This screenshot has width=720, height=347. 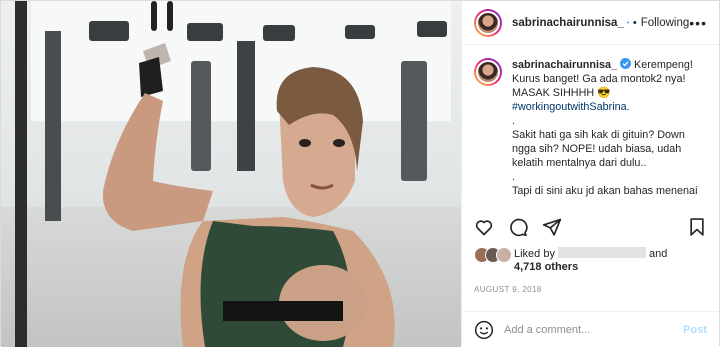 I want to click on heart-icon, so click(x=484, y=227).